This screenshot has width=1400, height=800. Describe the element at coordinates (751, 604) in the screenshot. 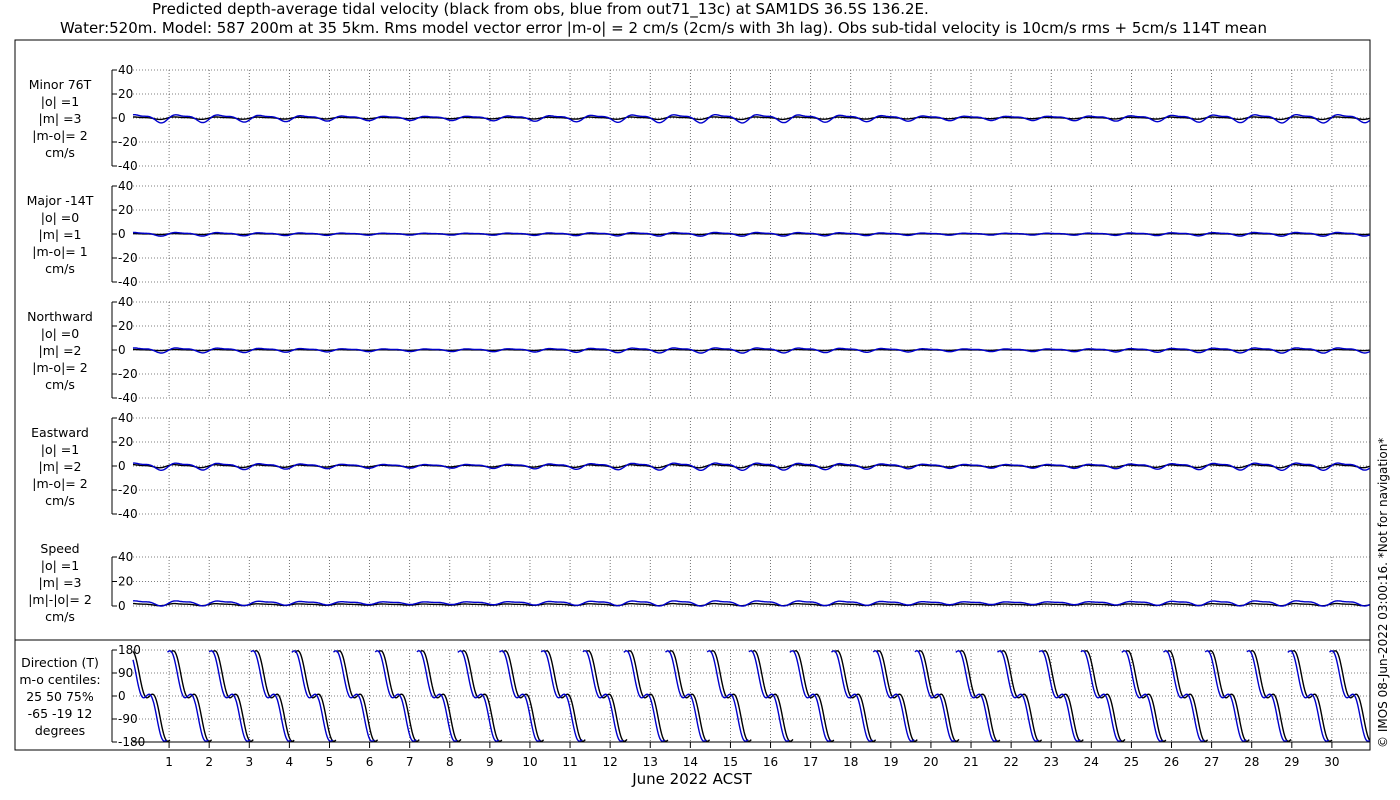

I see `speed-obs-line` at that location.